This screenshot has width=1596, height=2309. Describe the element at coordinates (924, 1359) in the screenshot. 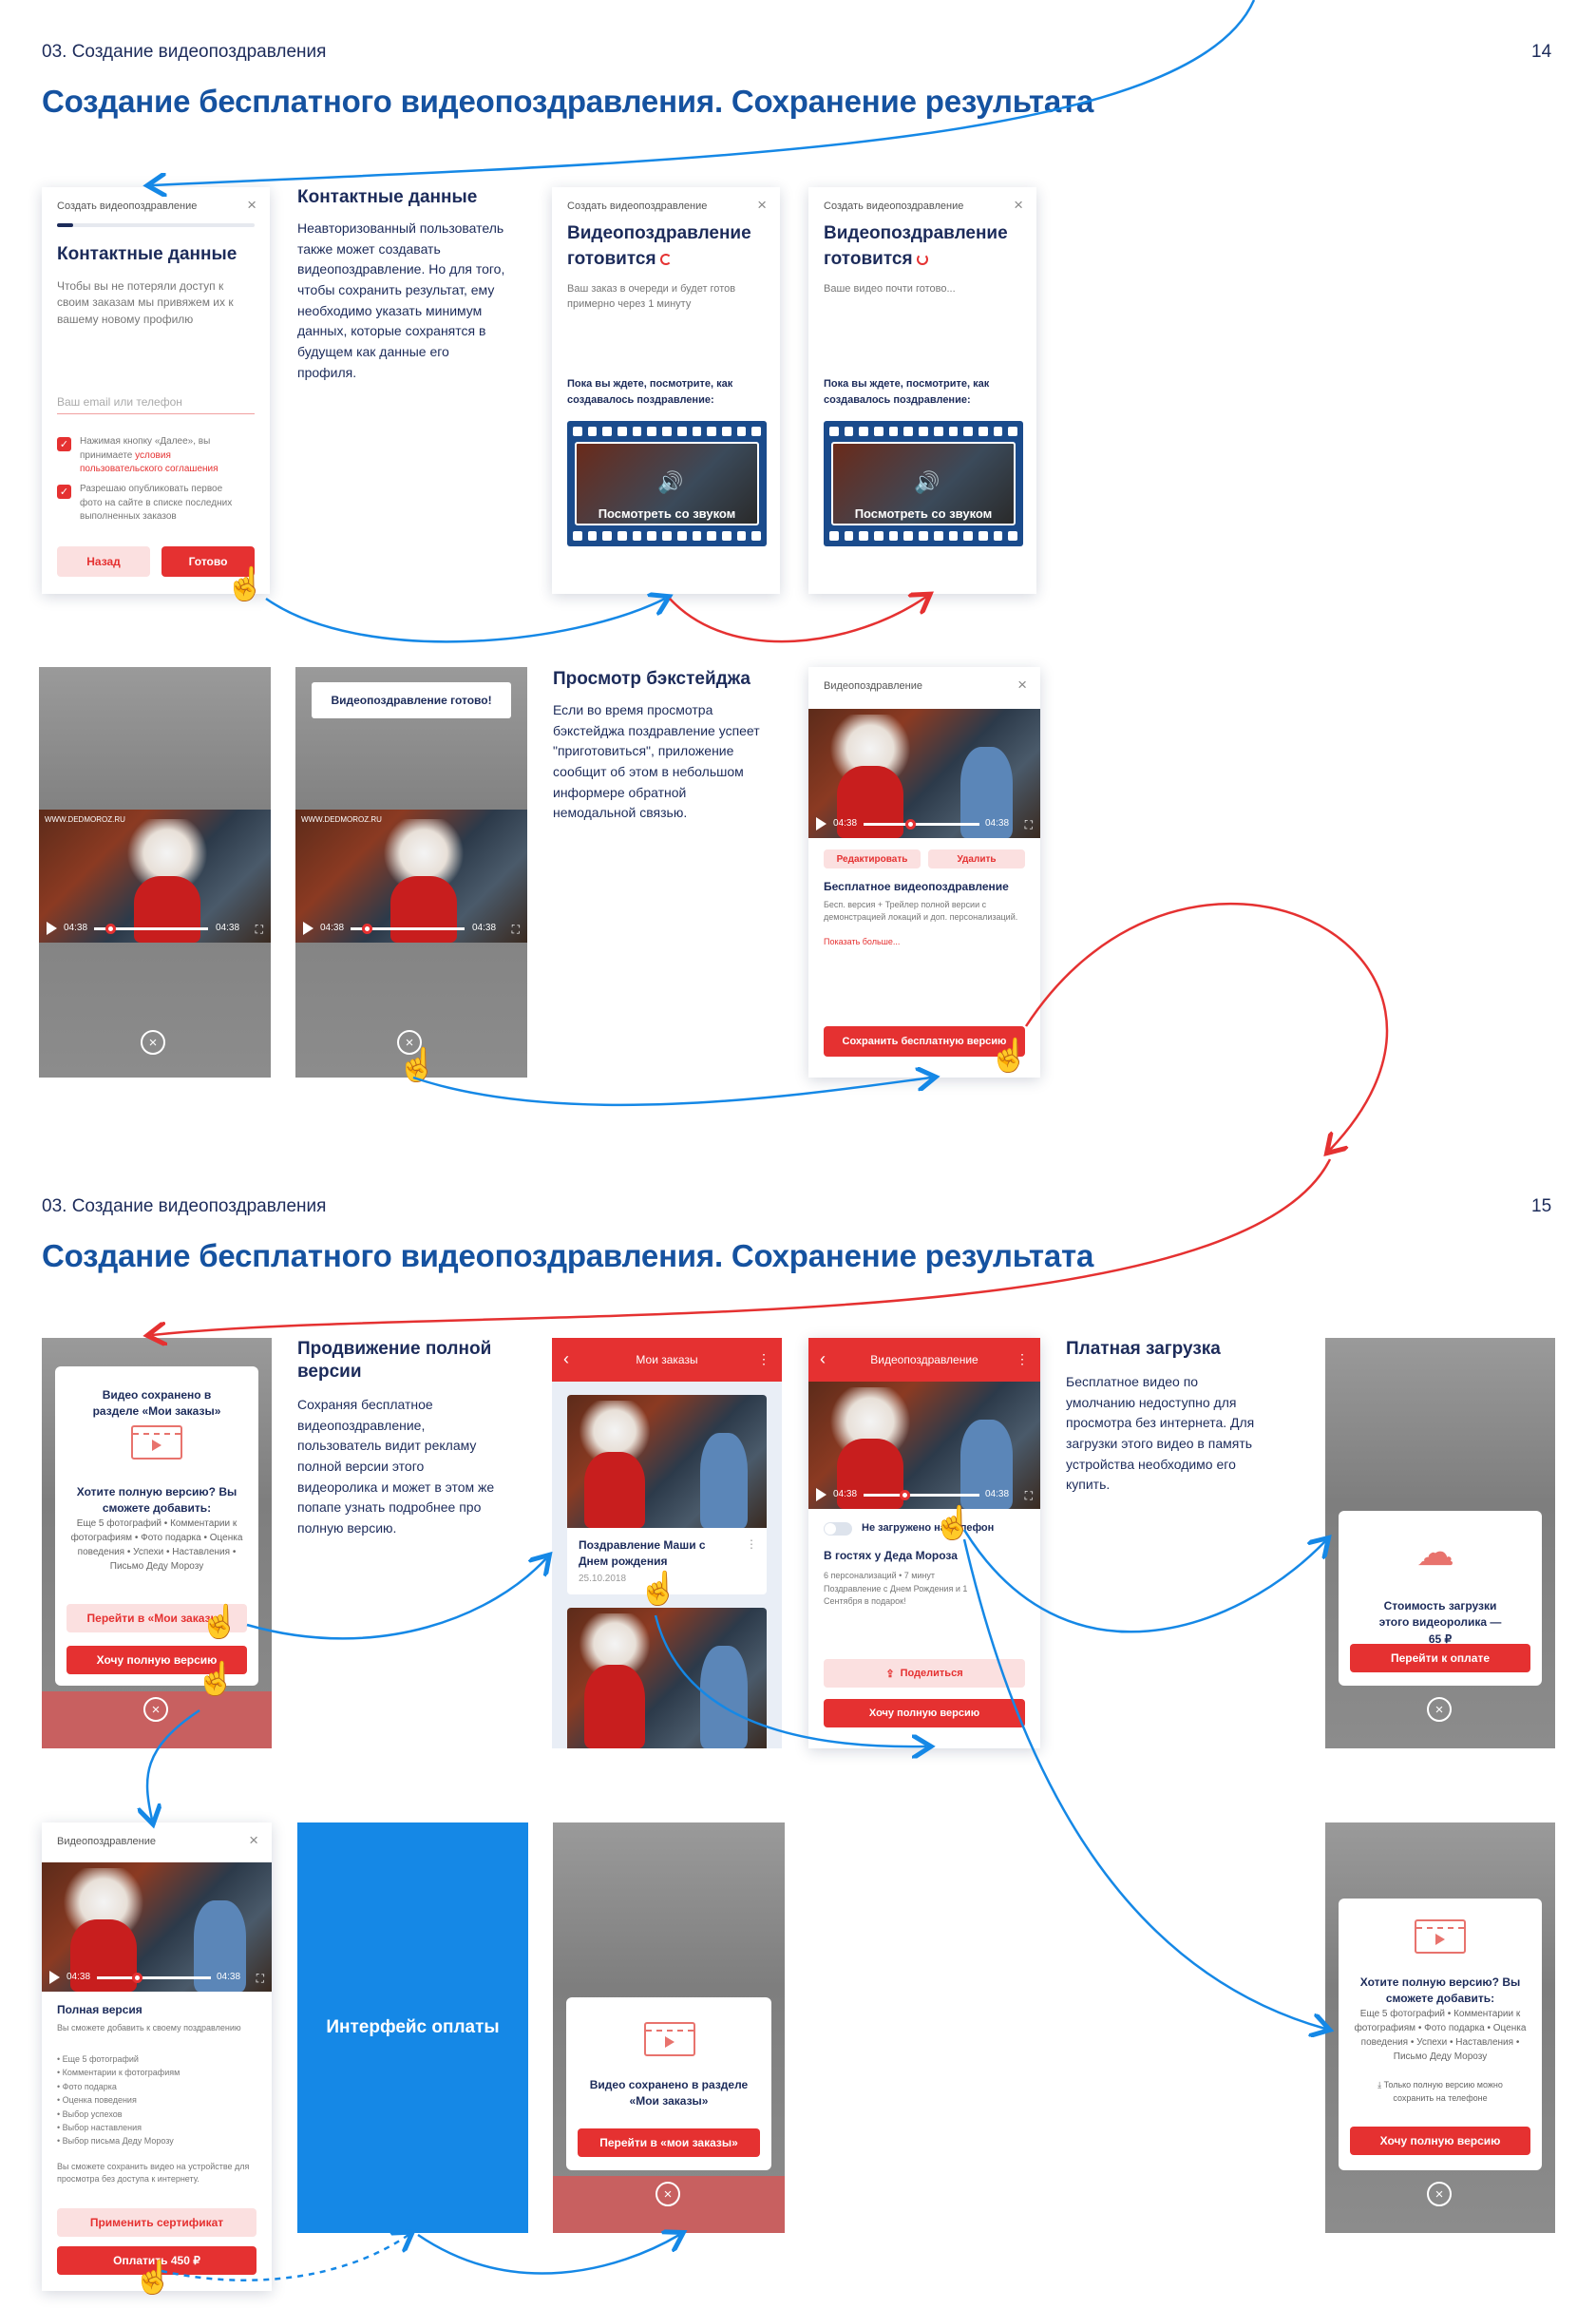

I see `header-title: Видеопоздравление` at that location.